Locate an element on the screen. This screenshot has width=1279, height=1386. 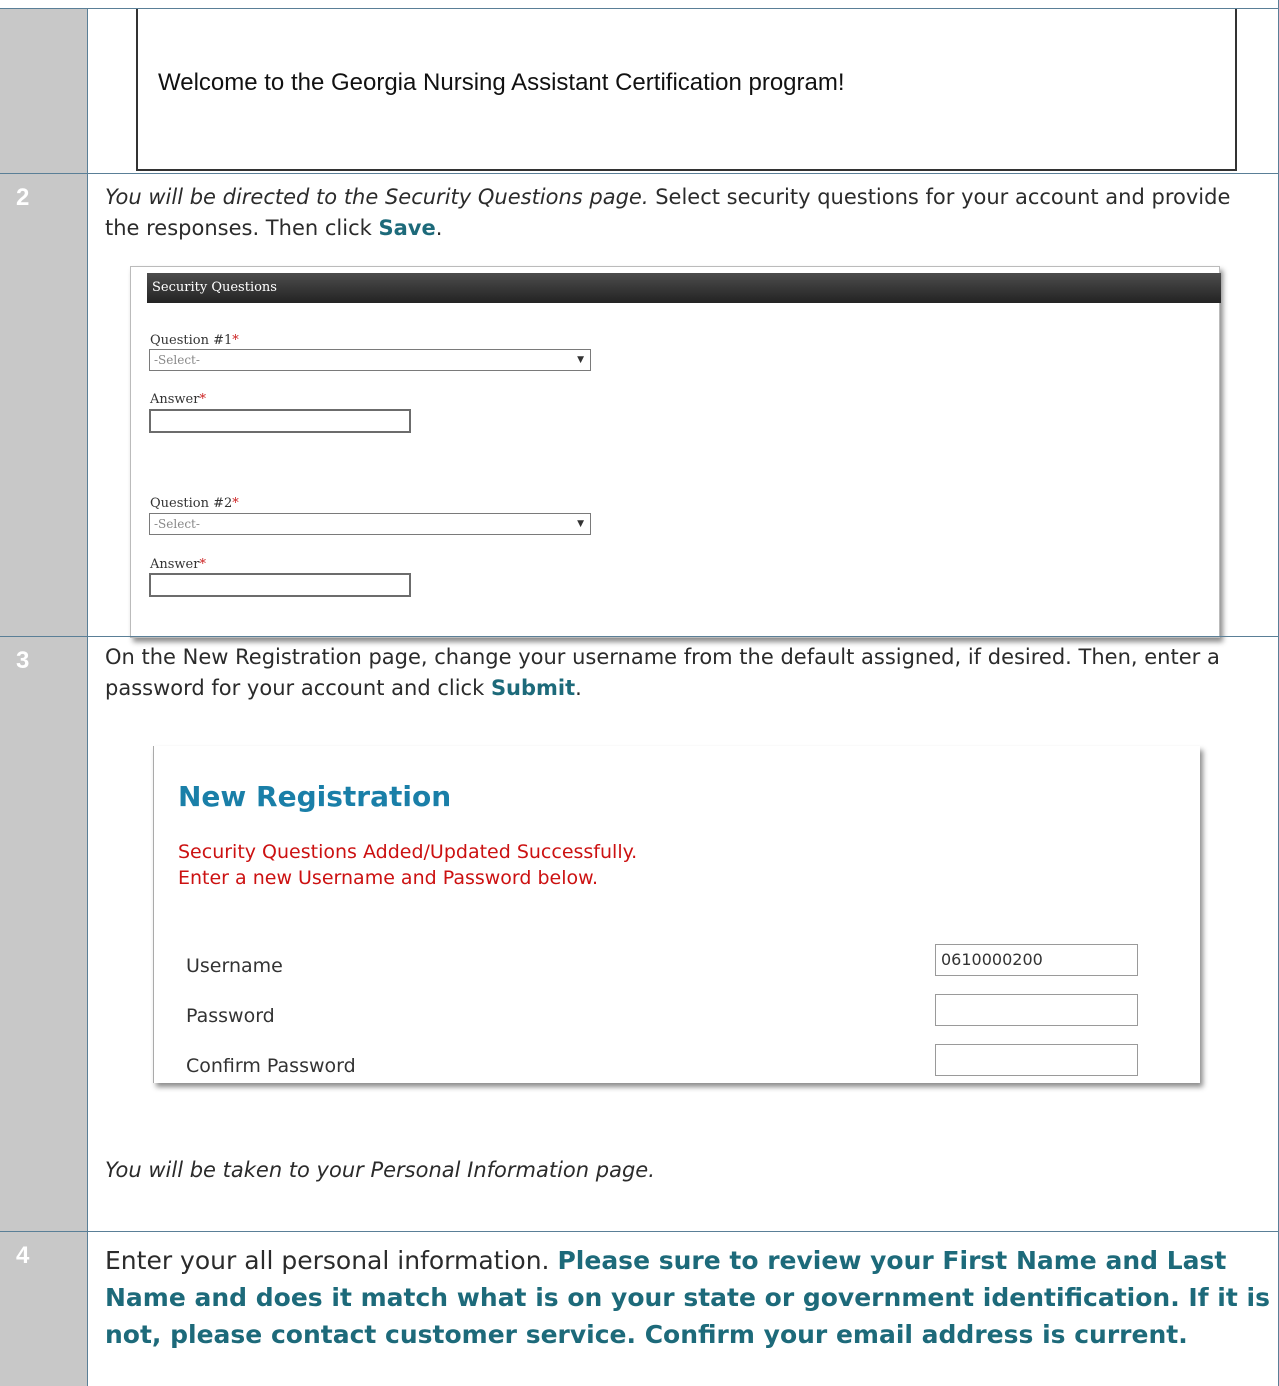
step-number-cell is located at coordinates (44, 91).